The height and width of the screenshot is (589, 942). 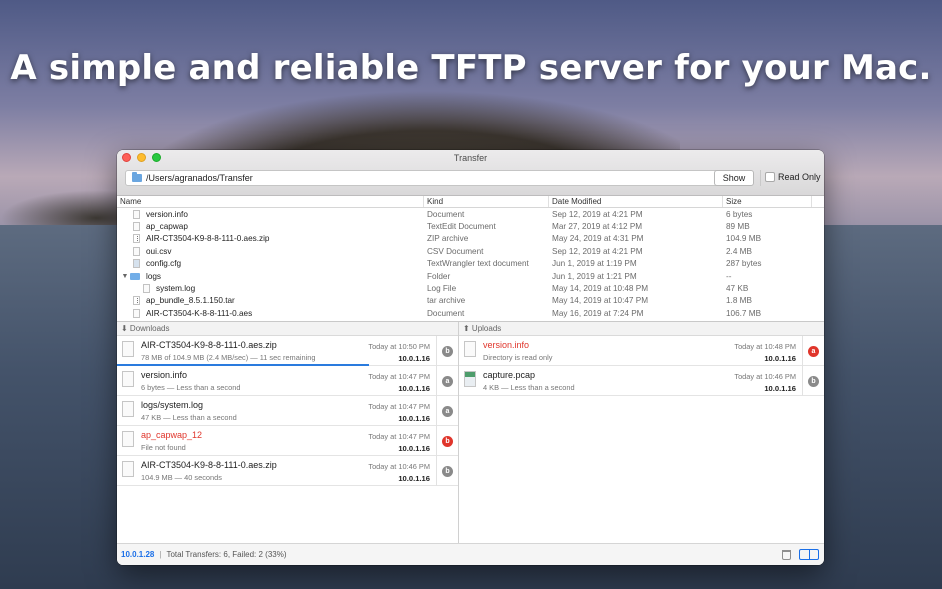 What do you see at coordinates (399, 346) in the screenshot?
I see `transfer-time: Today at 10:50 PM` at bounding box center [399, 346].